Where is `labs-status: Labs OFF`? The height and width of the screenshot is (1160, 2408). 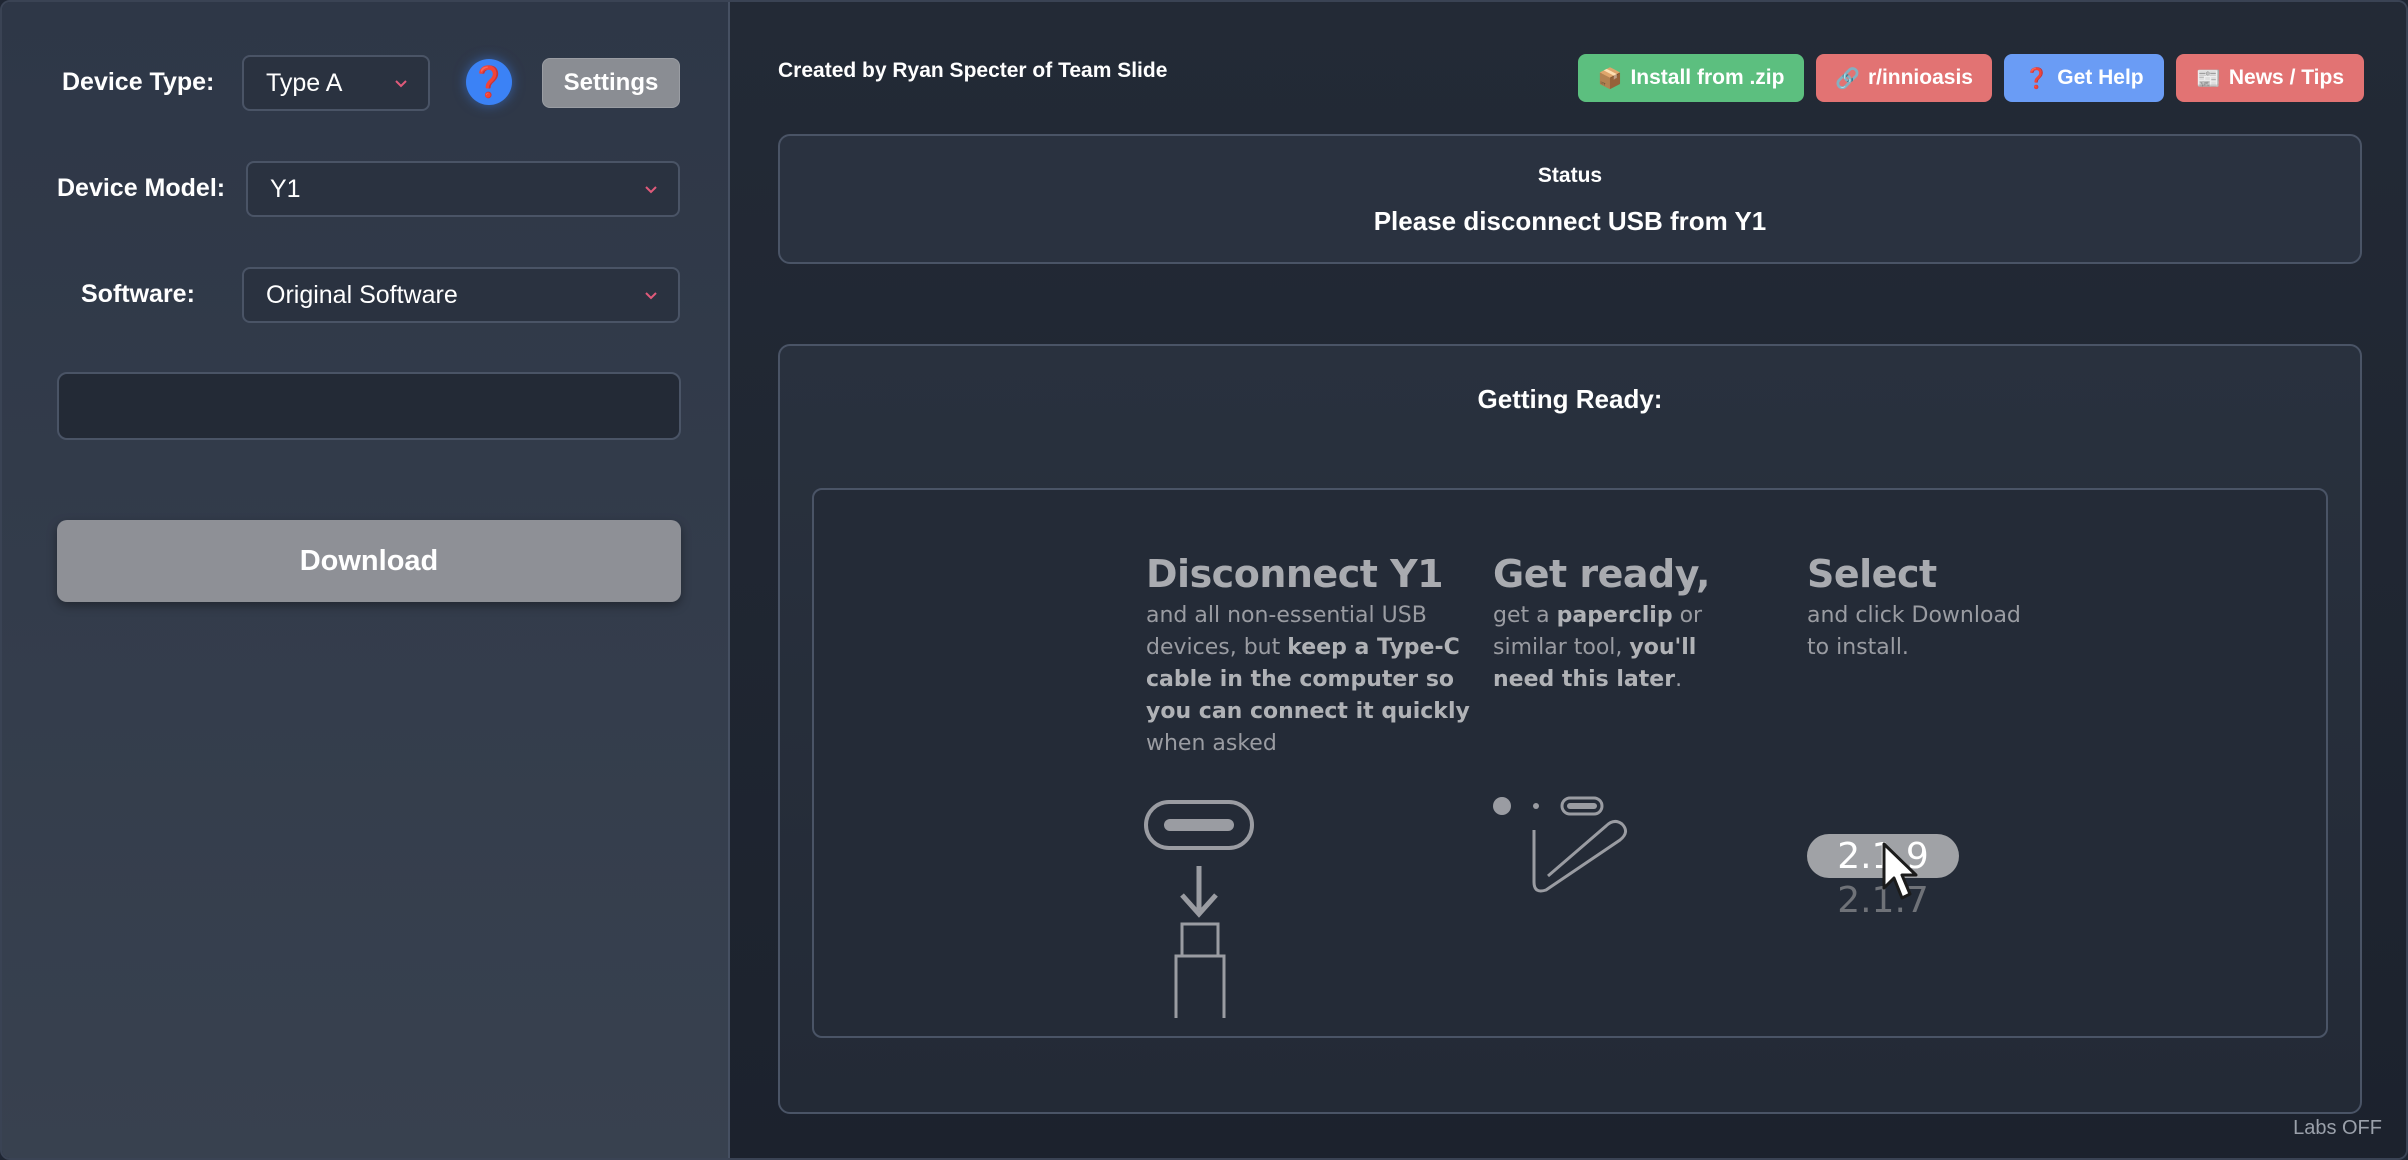
labs-status: Labs OFF is located at coordinates (2337, 1128).